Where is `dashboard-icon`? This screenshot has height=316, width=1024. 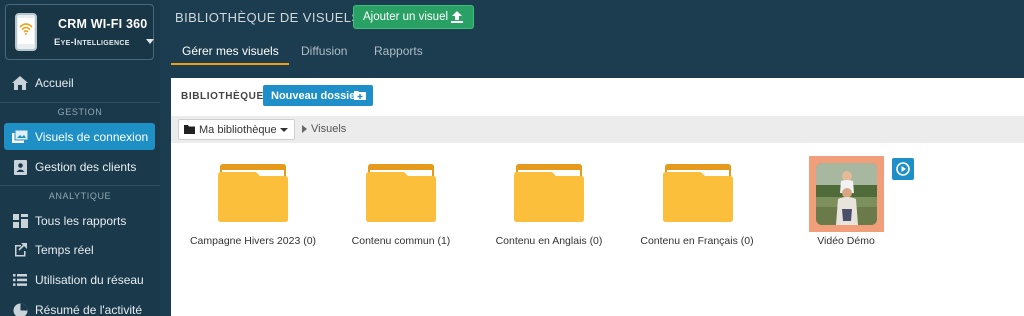 dashboard-icon is located at coordinates (20, 221).